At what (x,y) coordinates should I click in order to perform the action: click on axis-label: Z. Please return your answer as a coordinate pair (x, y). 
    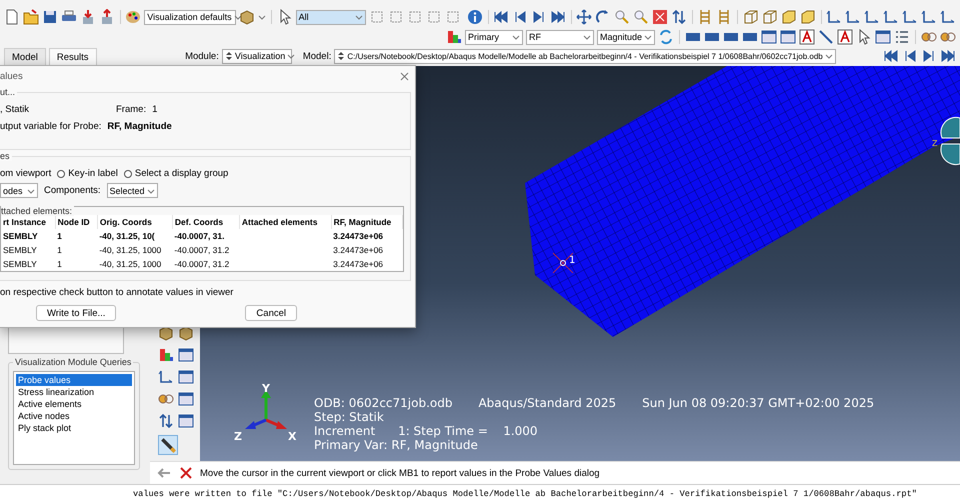
    Looking at the image, I should click on (935, 143).